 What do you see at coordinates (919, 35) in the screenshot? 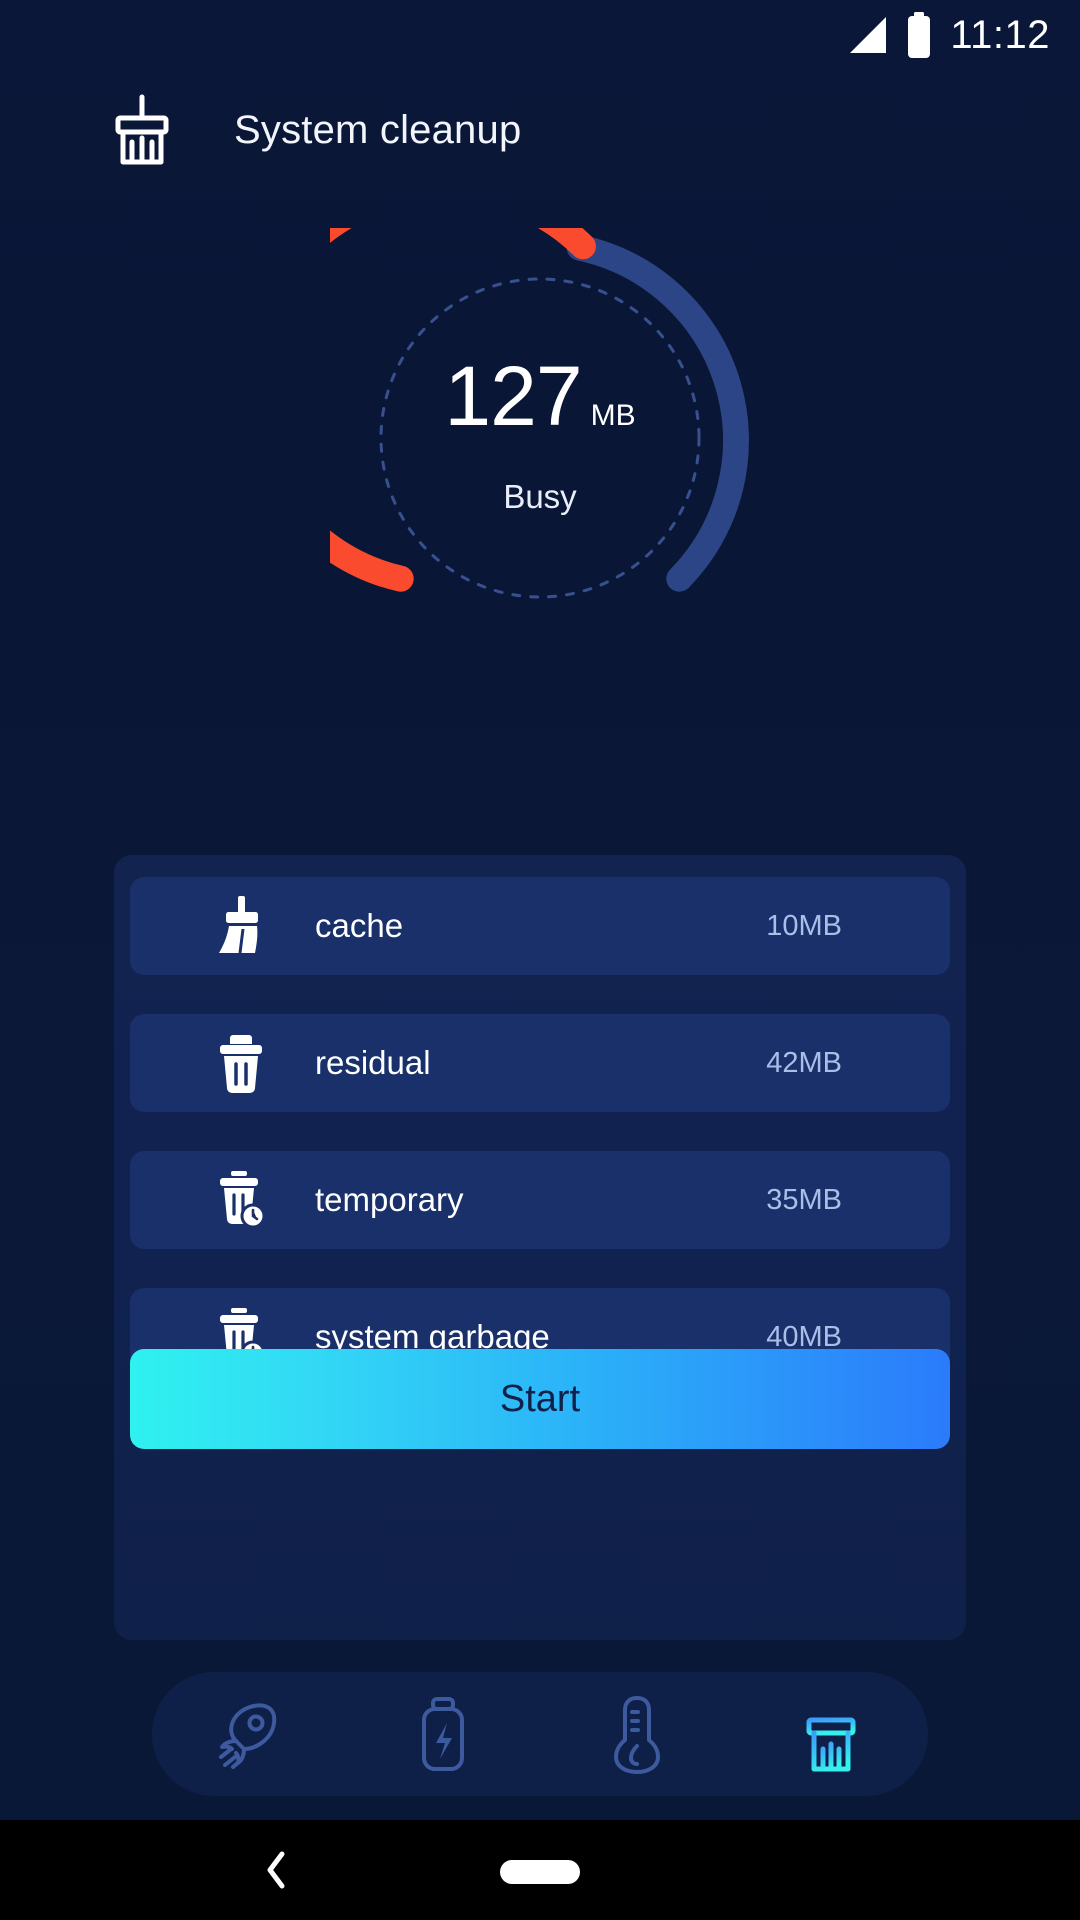
I see `battery-full-icon` at bounding box center [919, 35].